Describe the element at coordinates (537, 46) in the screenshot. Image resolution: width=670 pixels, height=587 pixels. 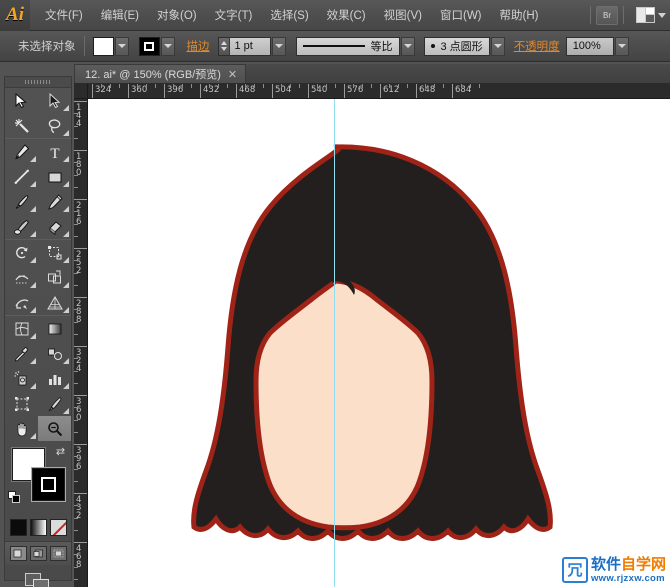
I see `opacity-panel-link: 不透明度` at that location.